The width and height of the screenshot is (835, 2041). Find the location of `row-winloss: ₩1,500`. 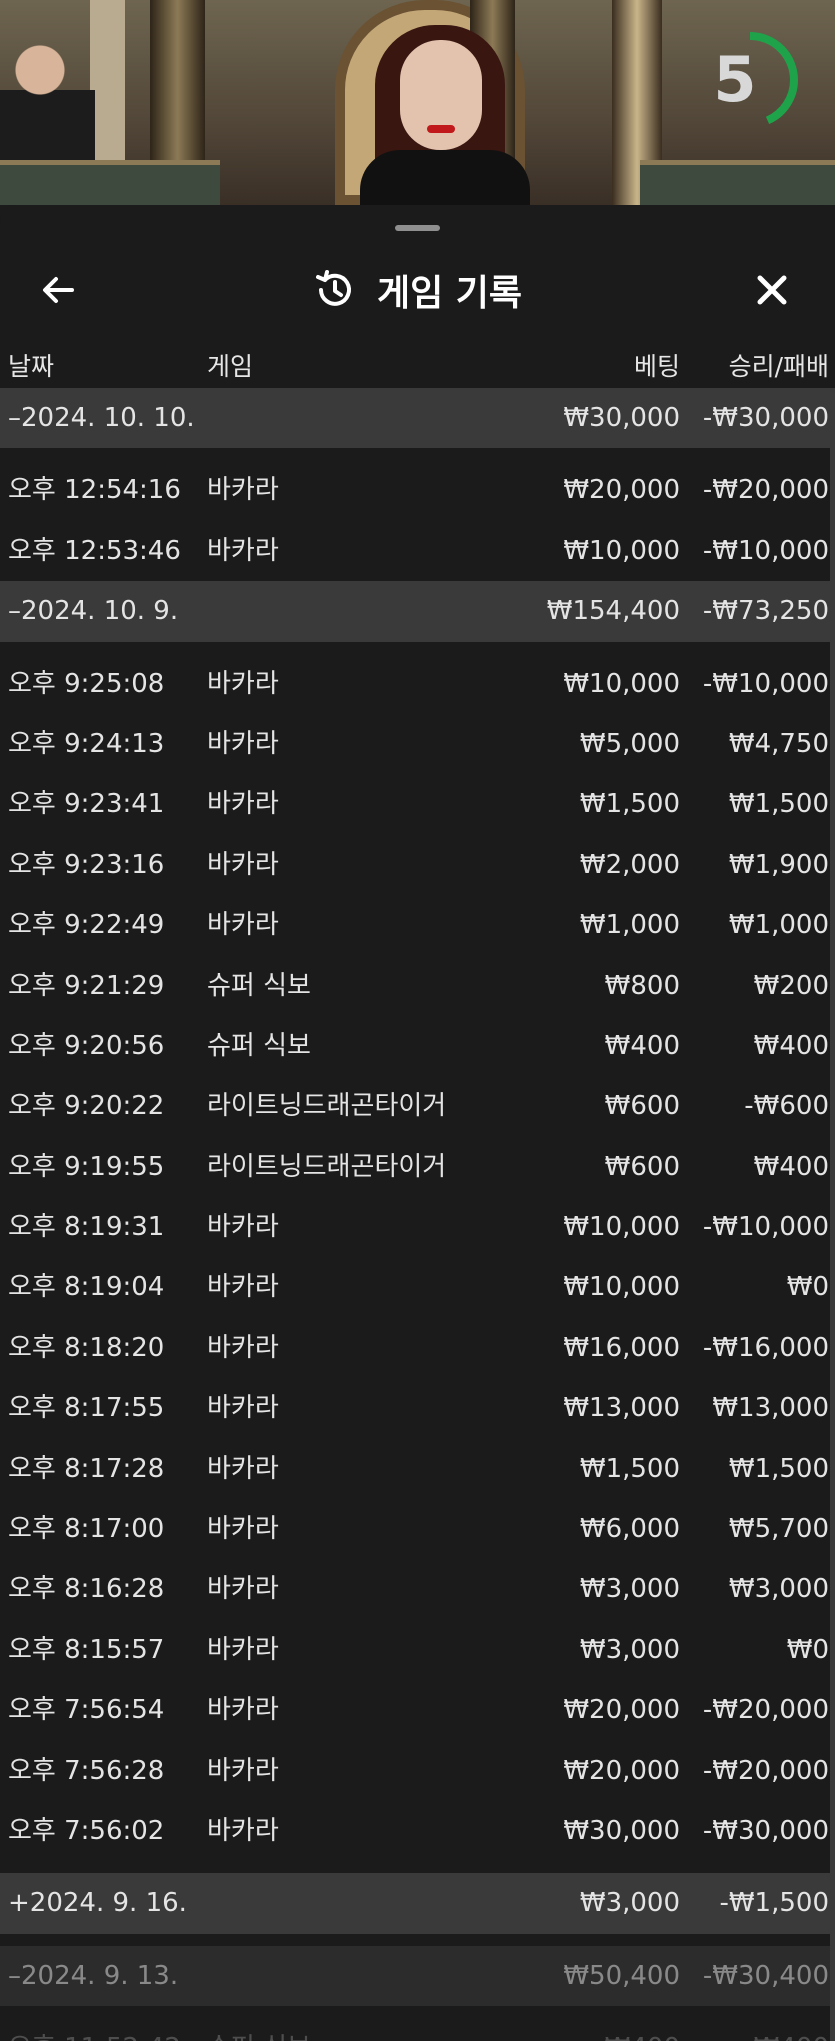

row-winloss: ₩1,500 is located at coordinates (778, 1468).